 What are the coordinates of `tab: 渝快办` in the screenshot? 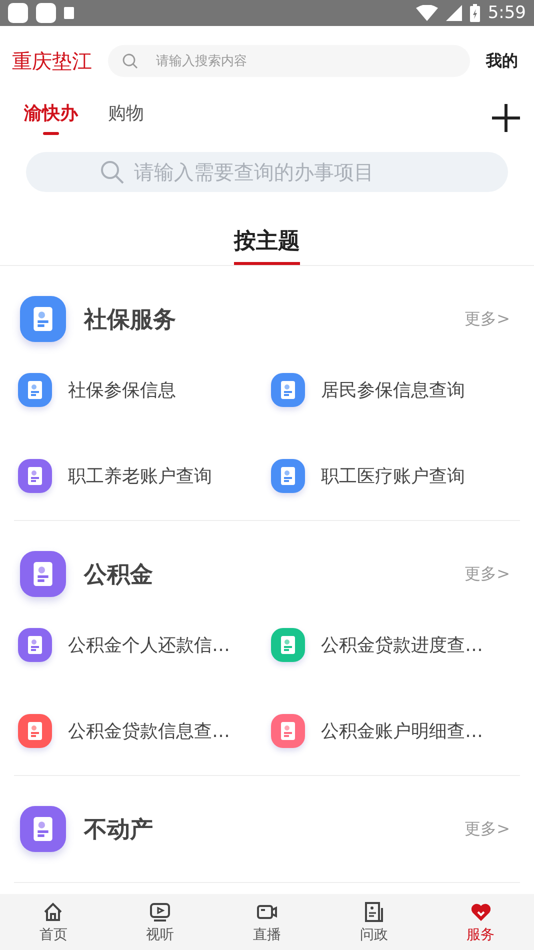 It's located at (51, 118).